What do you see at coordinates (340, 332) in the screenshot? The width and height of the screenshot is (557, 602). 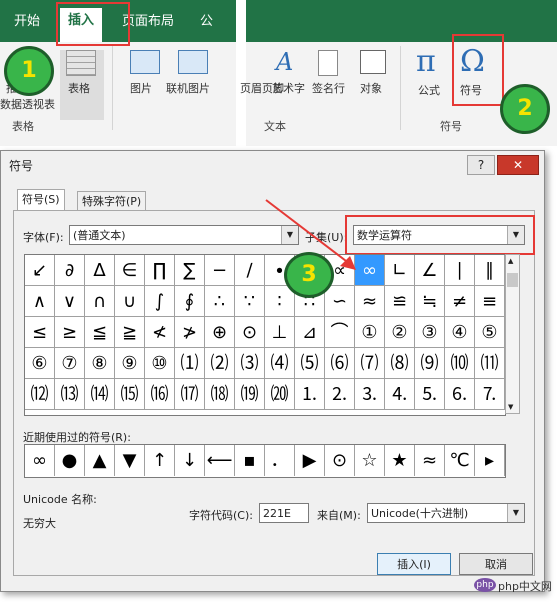 I see `symbol-cell: ⌒` at bounding box center [340, 332].